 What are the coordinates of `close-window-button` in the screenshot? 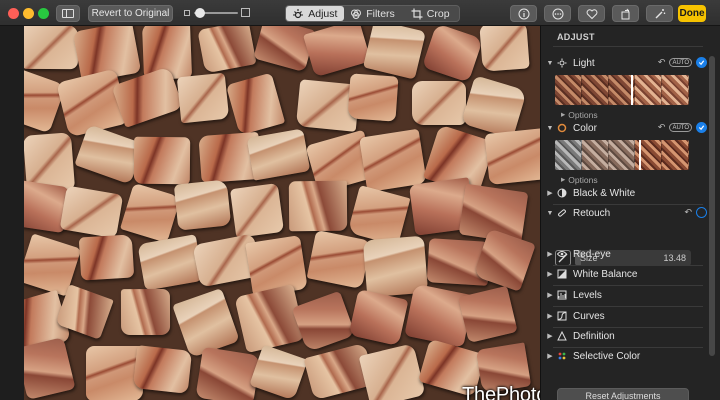 It's located at (13, 13).